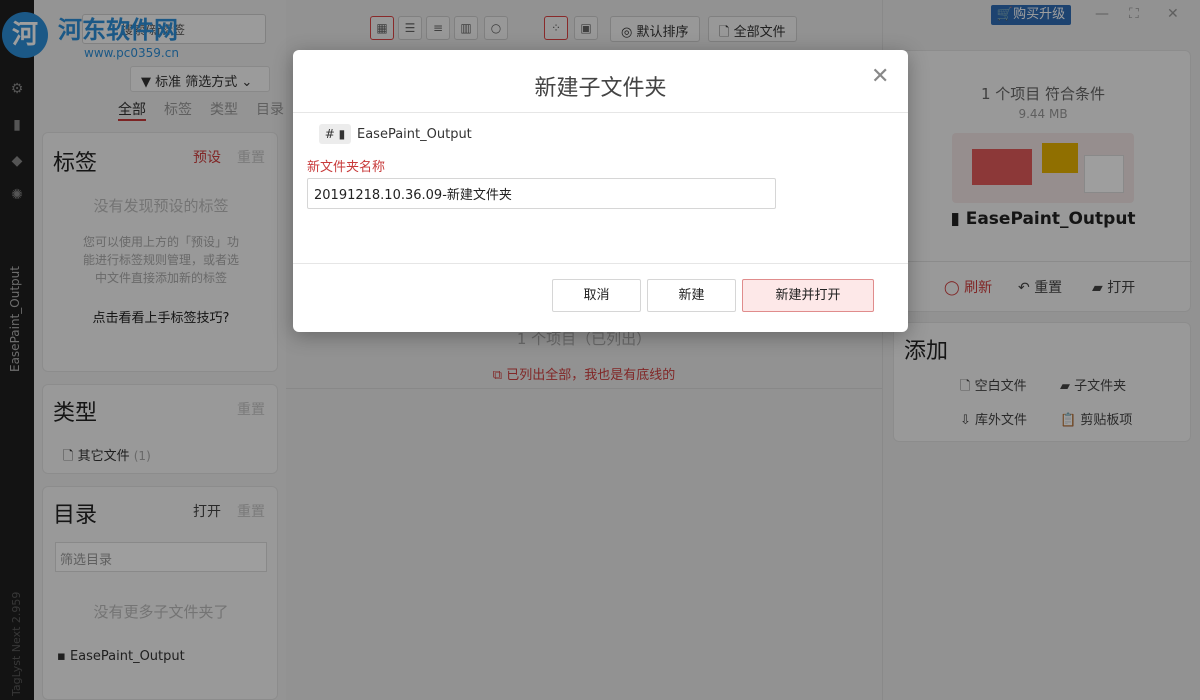 The width and height of the screenshot is (1200, 700). What do you see at coordinates (346, 167) in the screenshot?
I see `folder-name-label: 新文件夹名称` at bounding box center [346, 167].